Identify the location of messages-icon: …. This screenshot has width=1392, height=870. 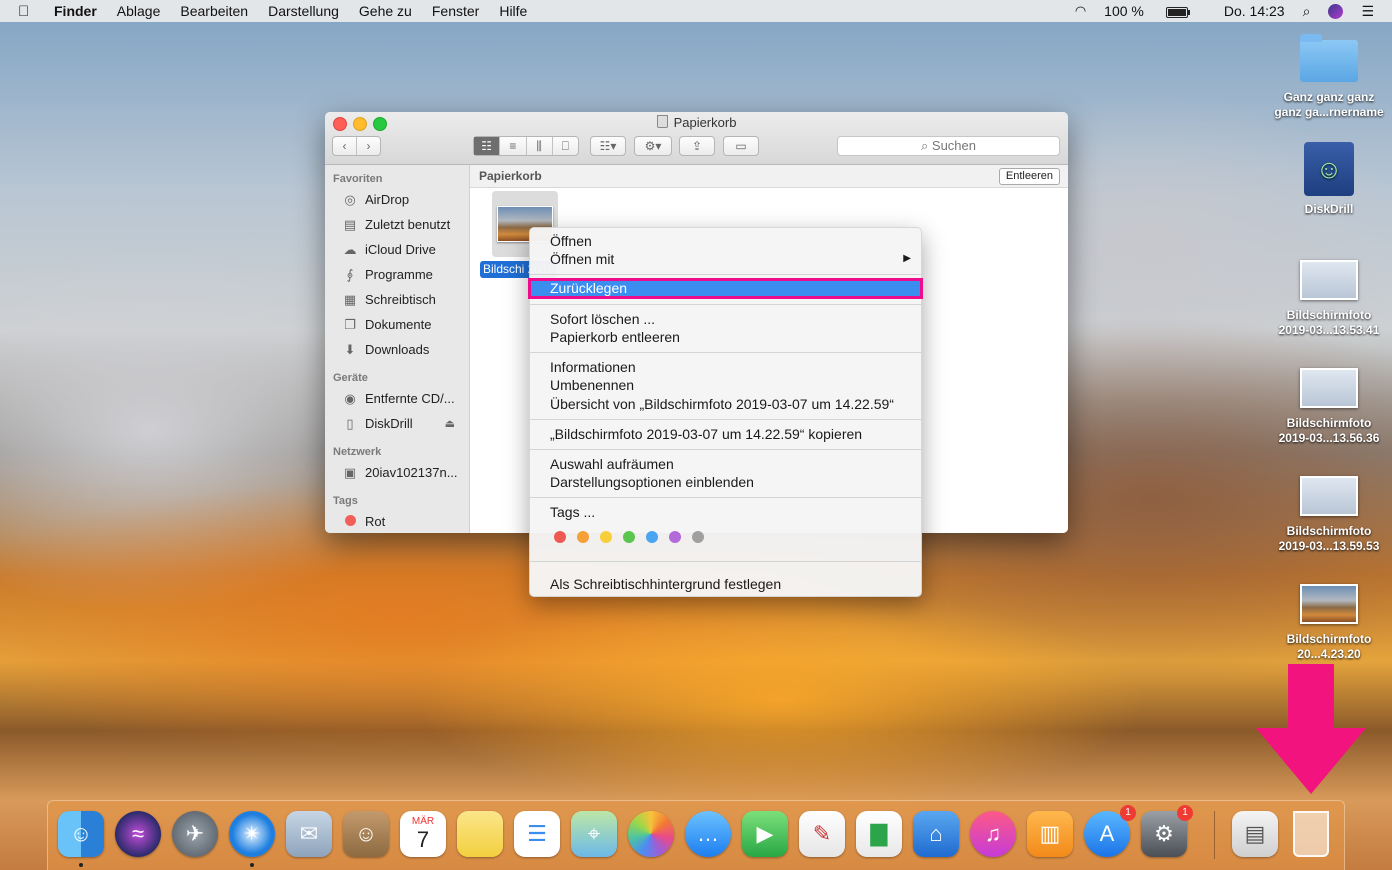
(708, 834).